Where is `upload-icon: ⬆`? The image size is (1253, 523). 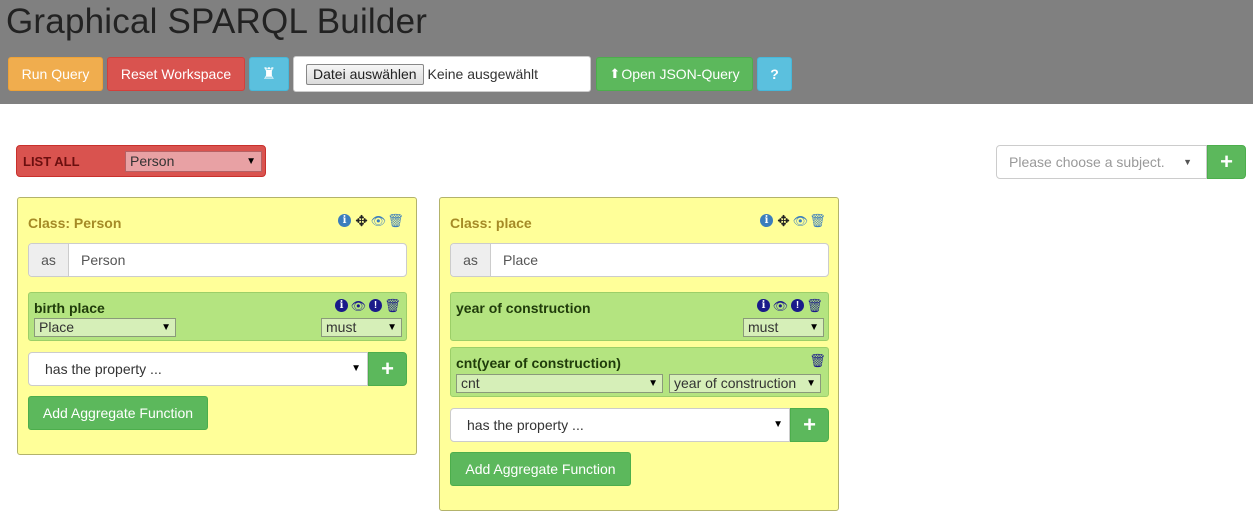 upload-icon: ⬆ is located at coordinates (615, 73).